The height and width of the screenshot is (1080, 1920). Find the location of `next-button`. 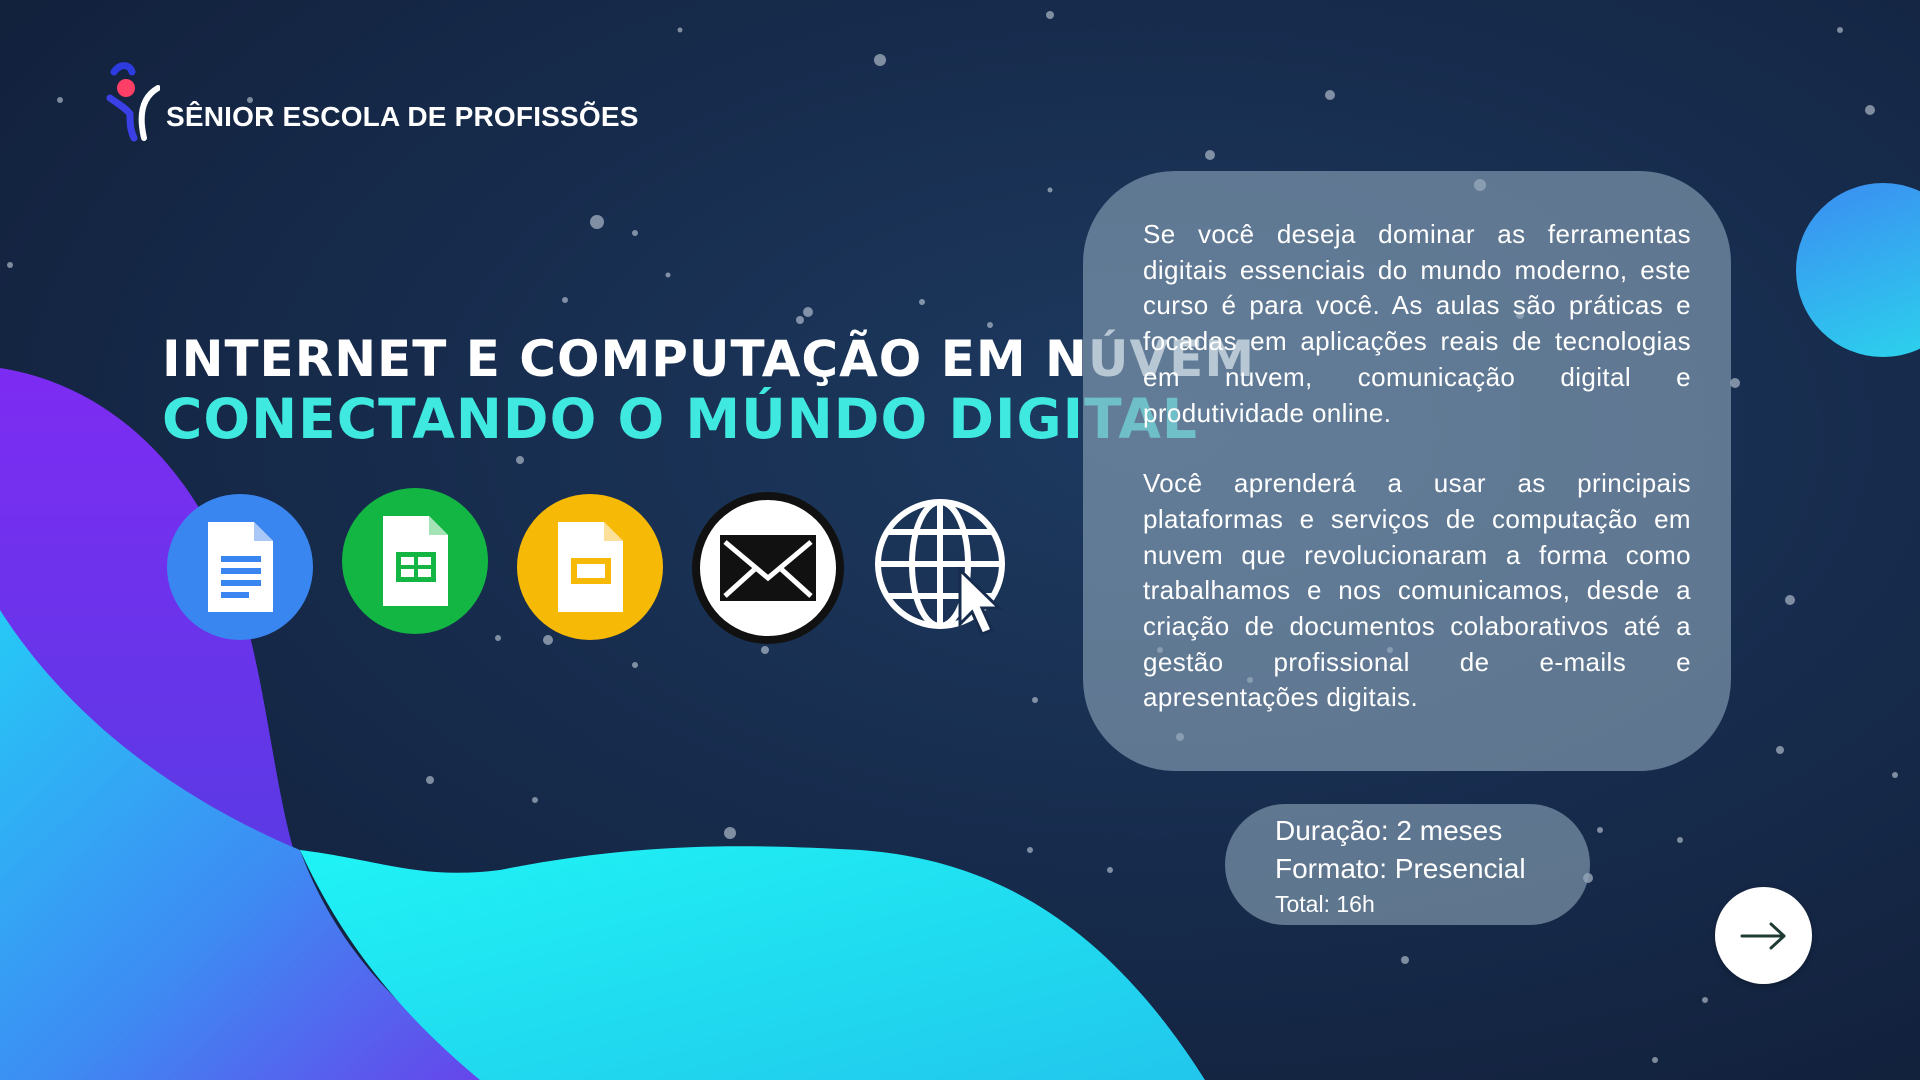

next-button is located at coordinates (1763, 935).